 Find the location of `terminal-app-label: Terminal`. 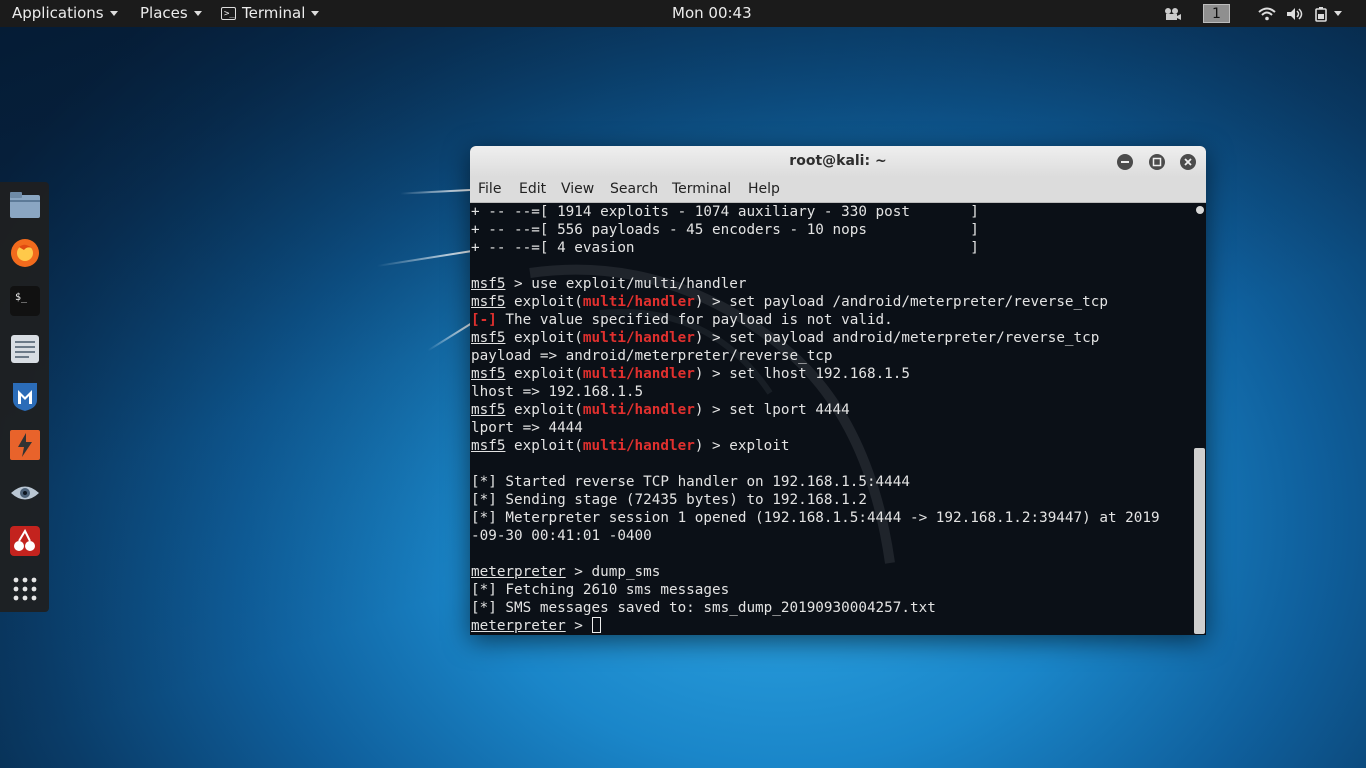

terminal-app-label: Terminal is located at coordinates (274, 13).